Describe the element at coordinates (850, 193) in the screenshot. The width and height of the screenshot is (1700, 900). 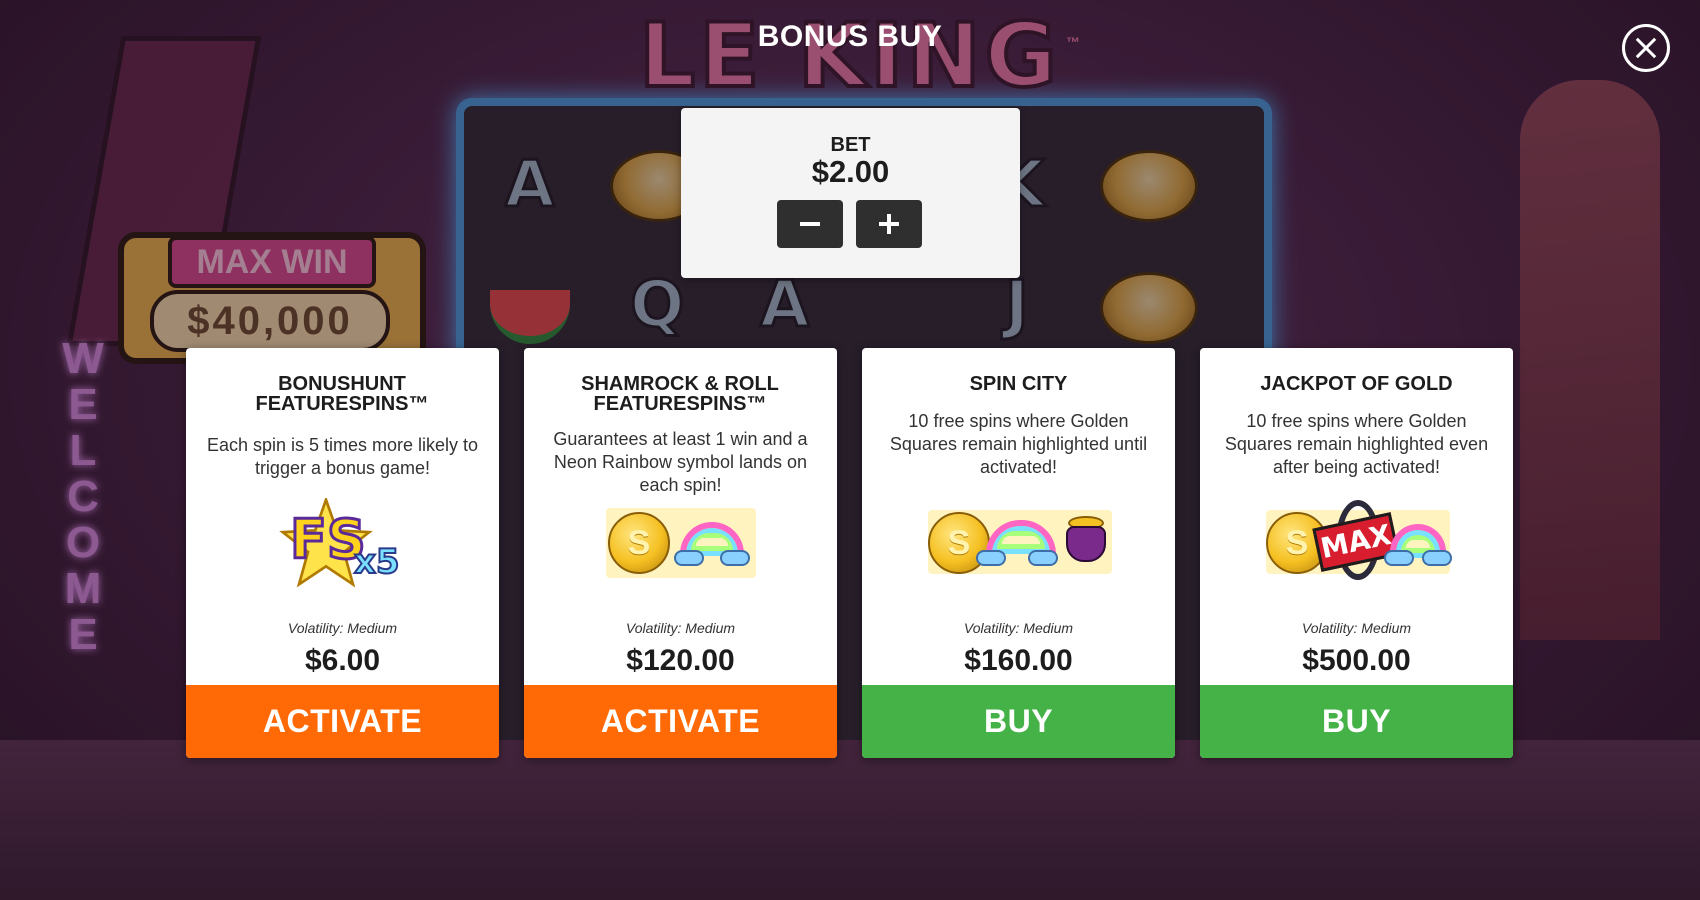
I see `bet-panel: BET $2.00` at that location.